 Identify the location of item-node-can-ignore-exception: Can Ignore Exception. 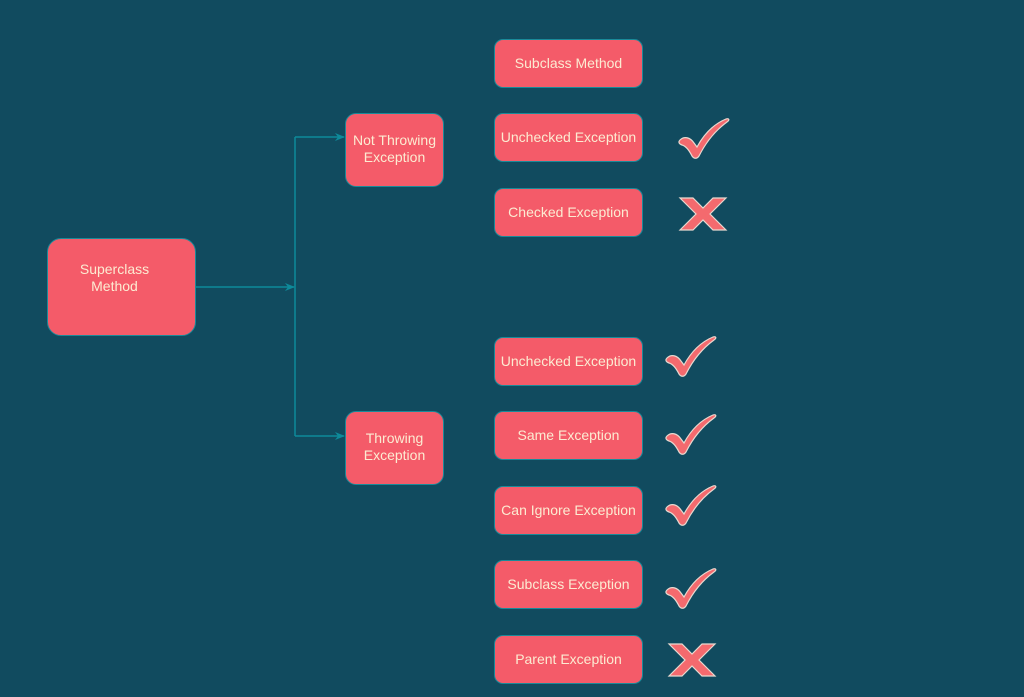
(568, 510).